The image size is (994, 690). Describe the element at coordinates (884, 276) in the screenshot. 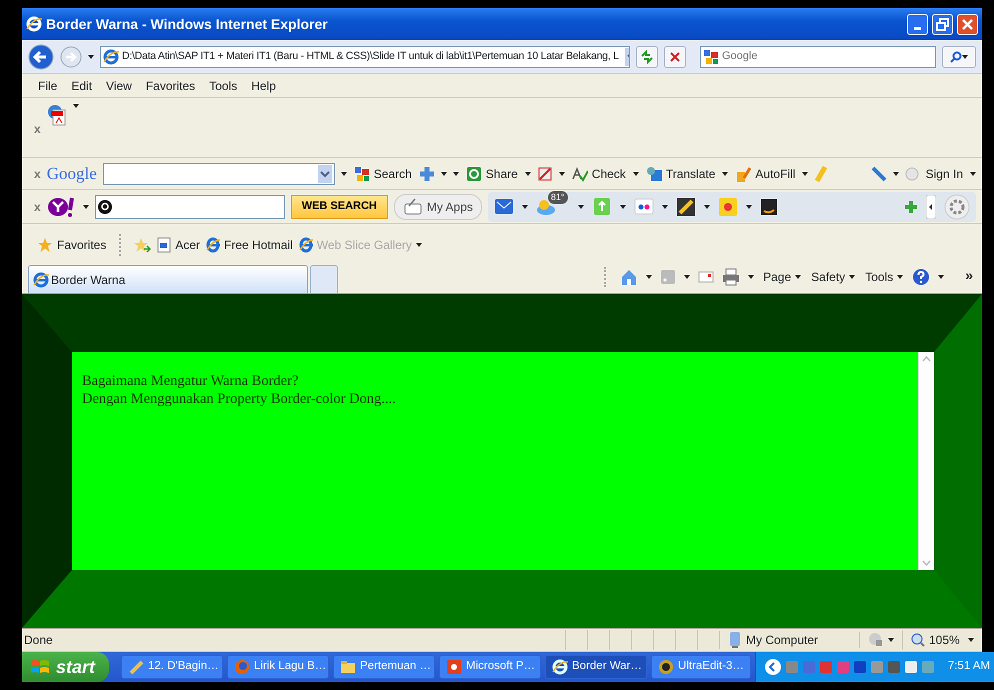

I see `command-menu: Tools` at that location.